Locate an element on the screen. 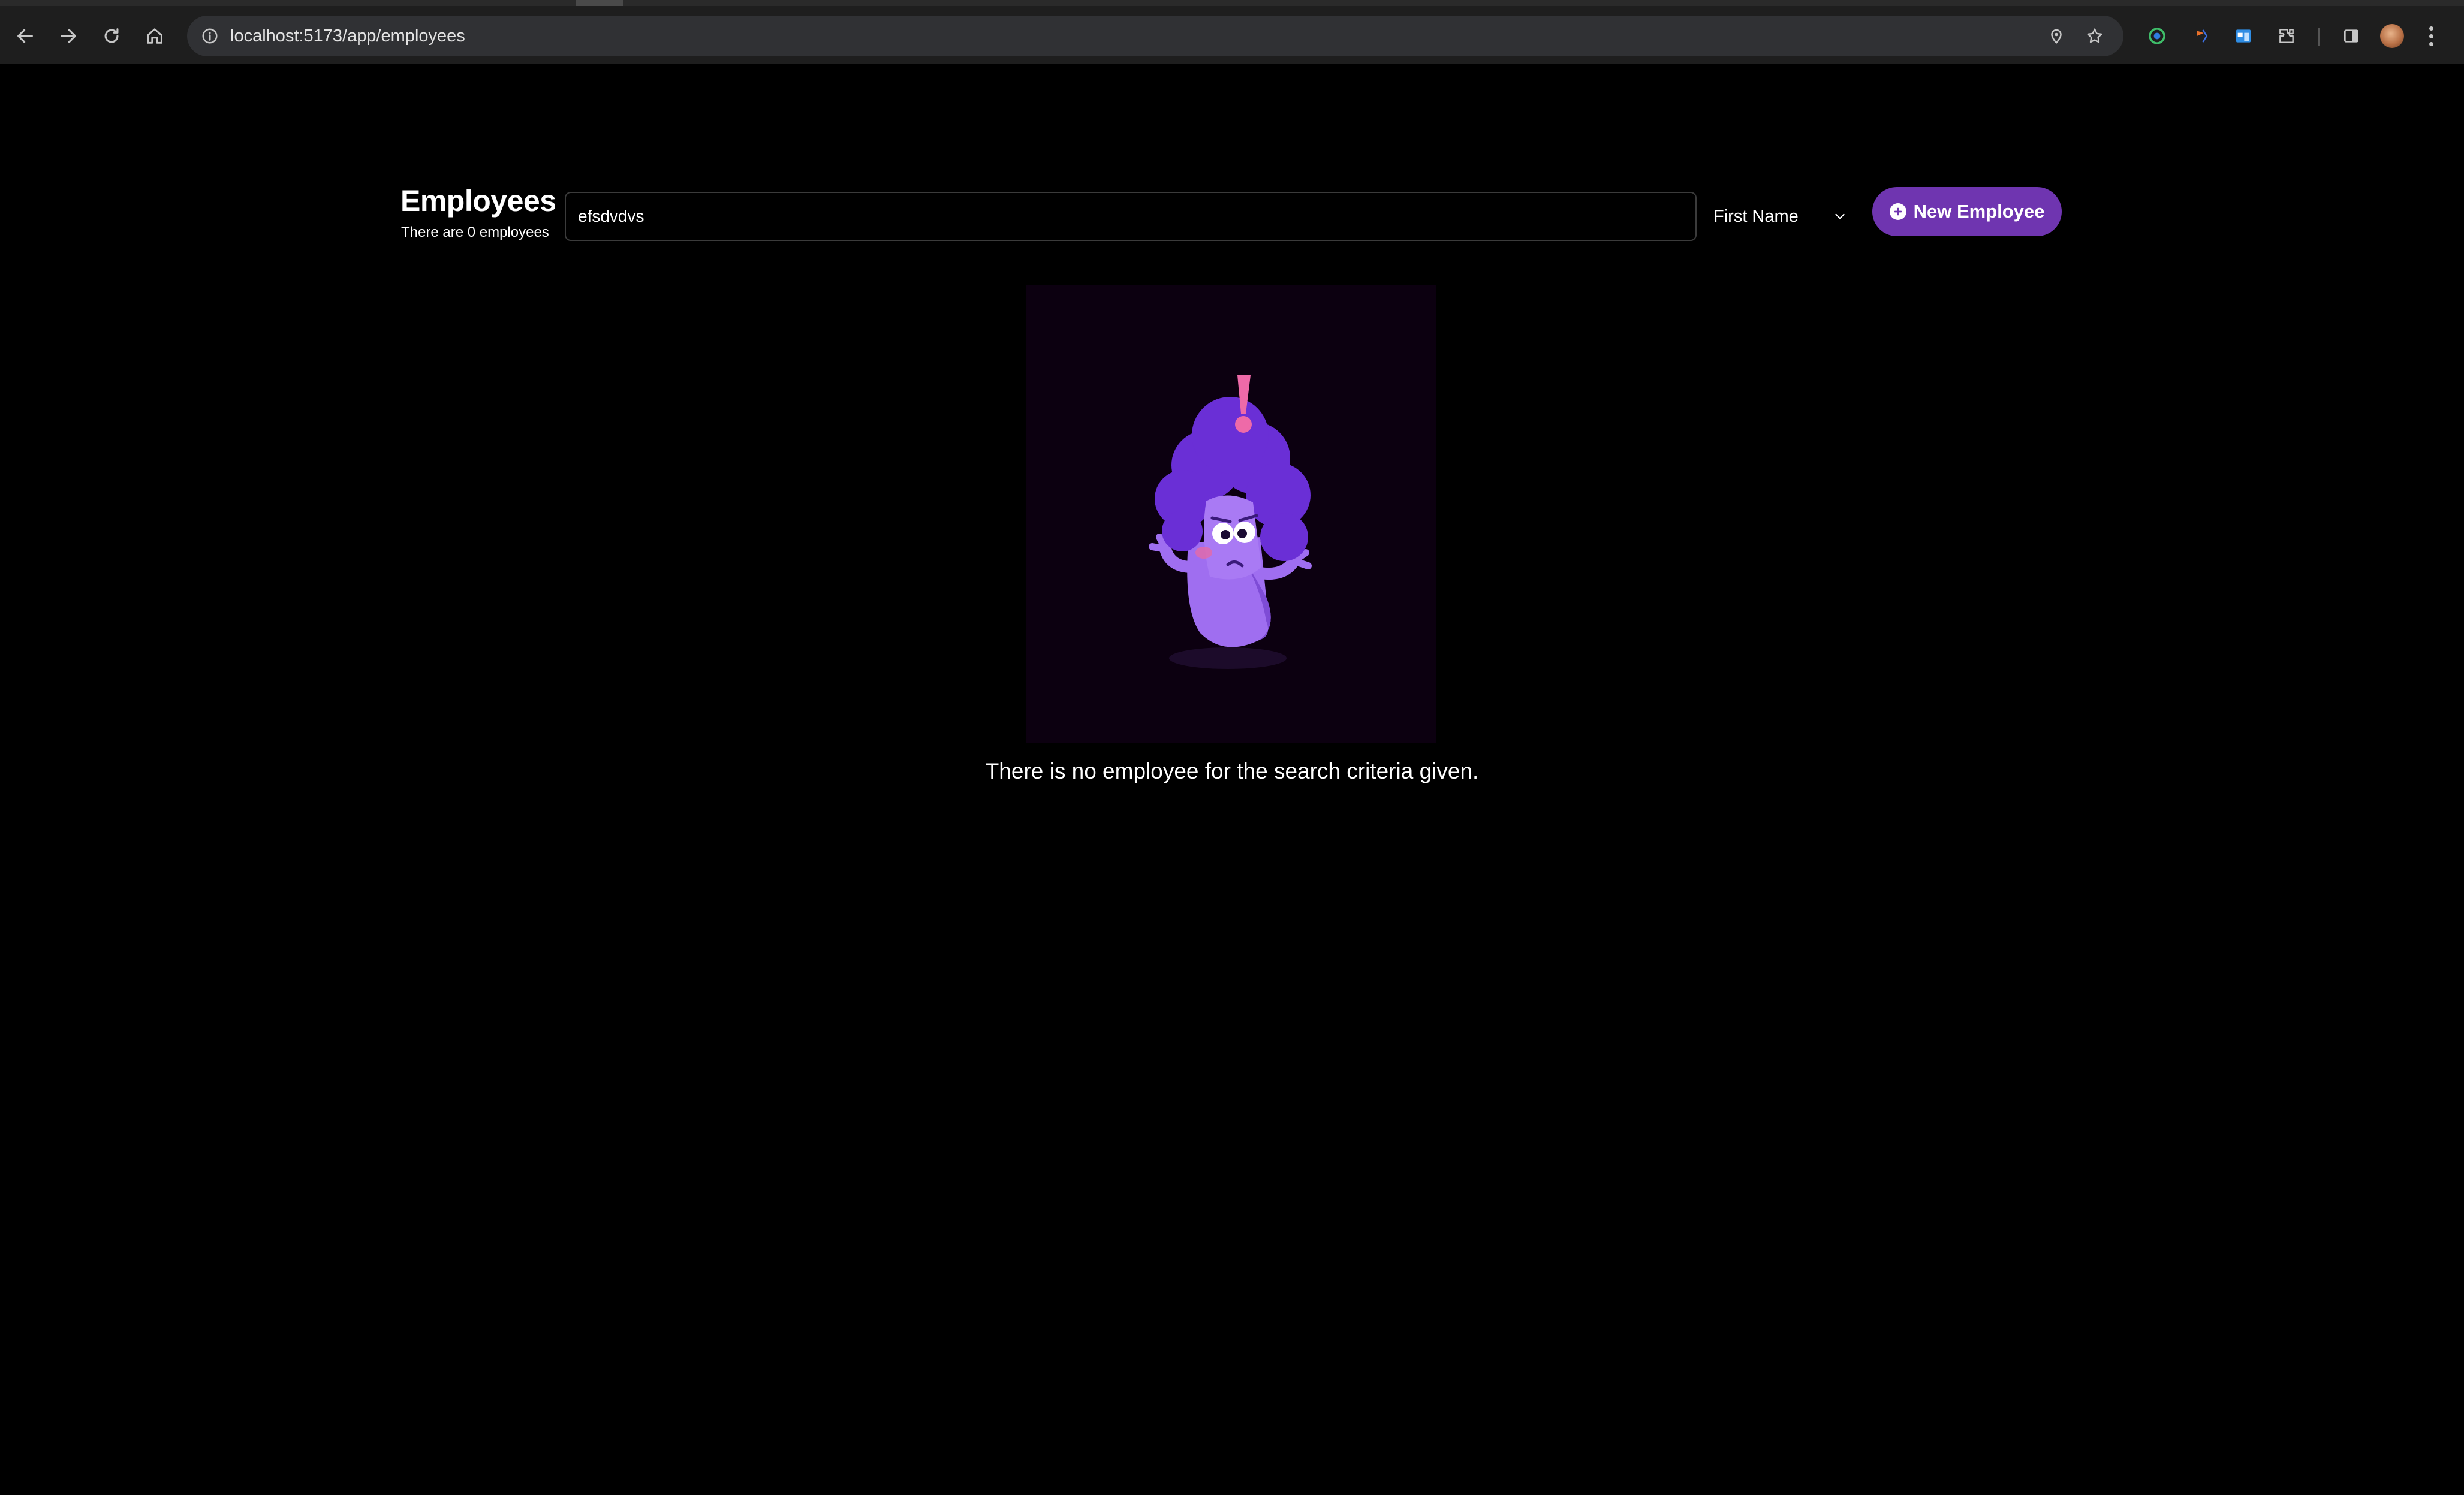 The height and width of the screenshot is (1495, 2464). tab-strip is located at coordinates (1232, 3).